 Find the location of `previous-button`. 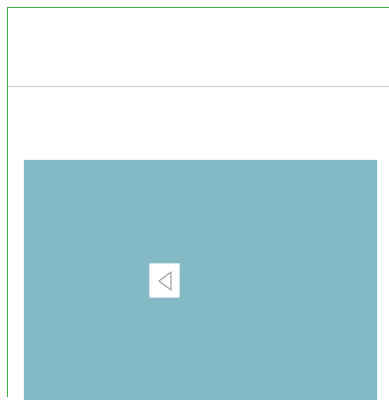

previous-button is located at coordinates (164, 280).